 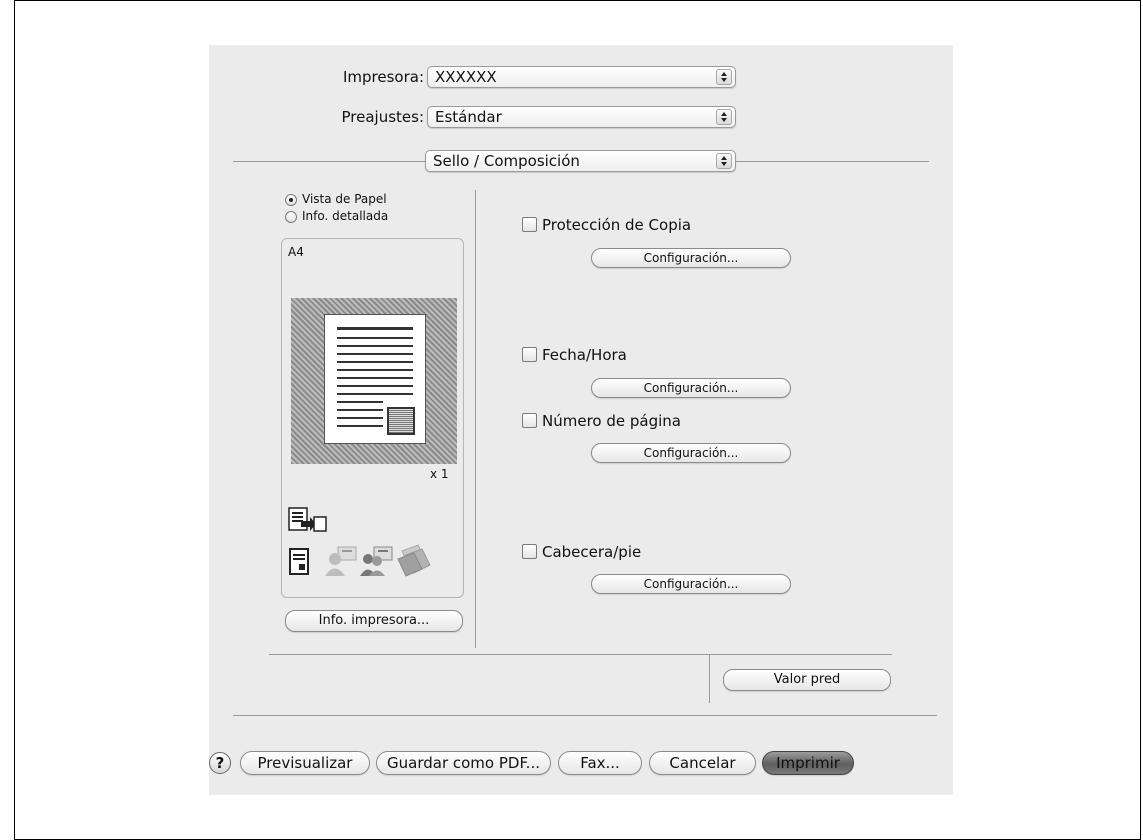 What do you see at coordinates (581, 117) in the screenshot?
I see `presets-select: Estándar` at bounding box center [581, 117].